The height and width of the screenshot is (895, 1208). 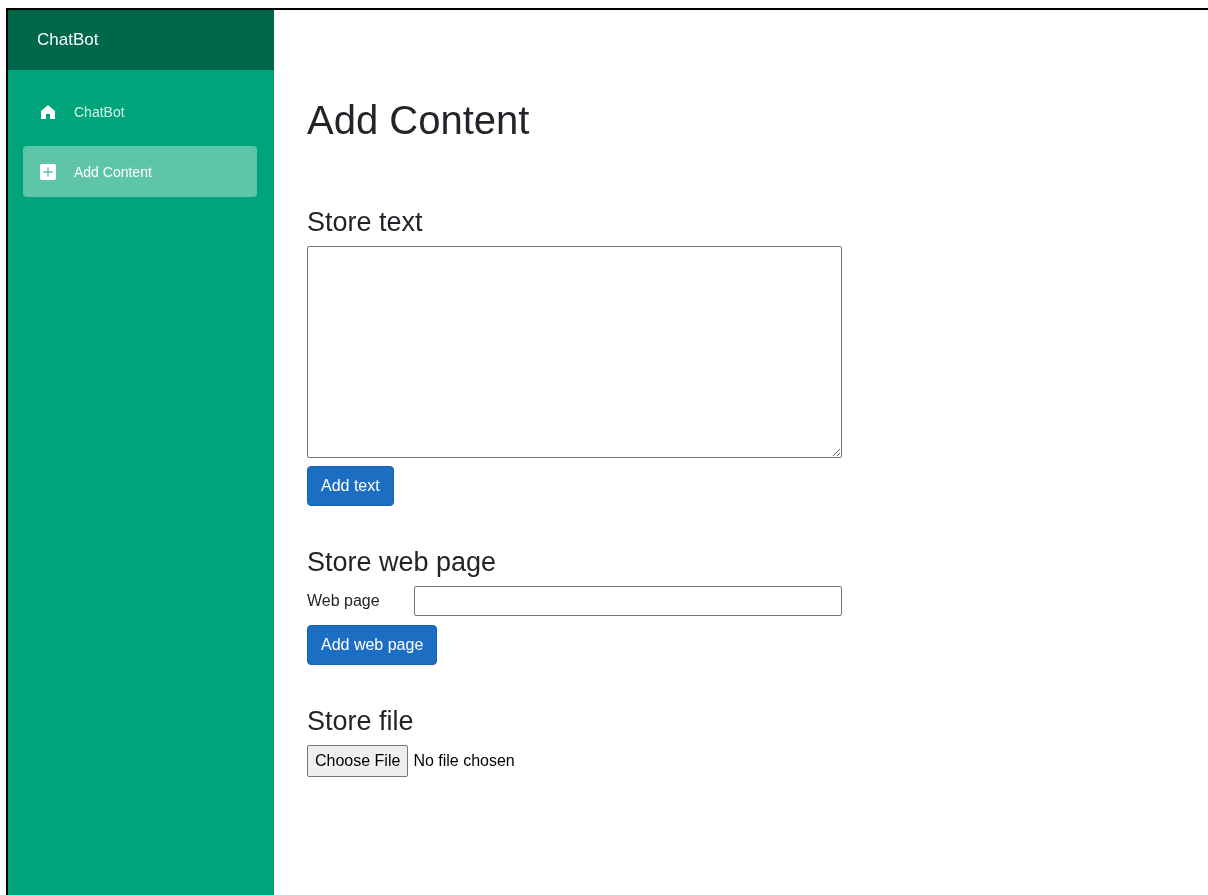 What do you see at coordinates (361, 721) in the screenshot?
I see `section-heading: Store file` at bounding box center [361, 721].